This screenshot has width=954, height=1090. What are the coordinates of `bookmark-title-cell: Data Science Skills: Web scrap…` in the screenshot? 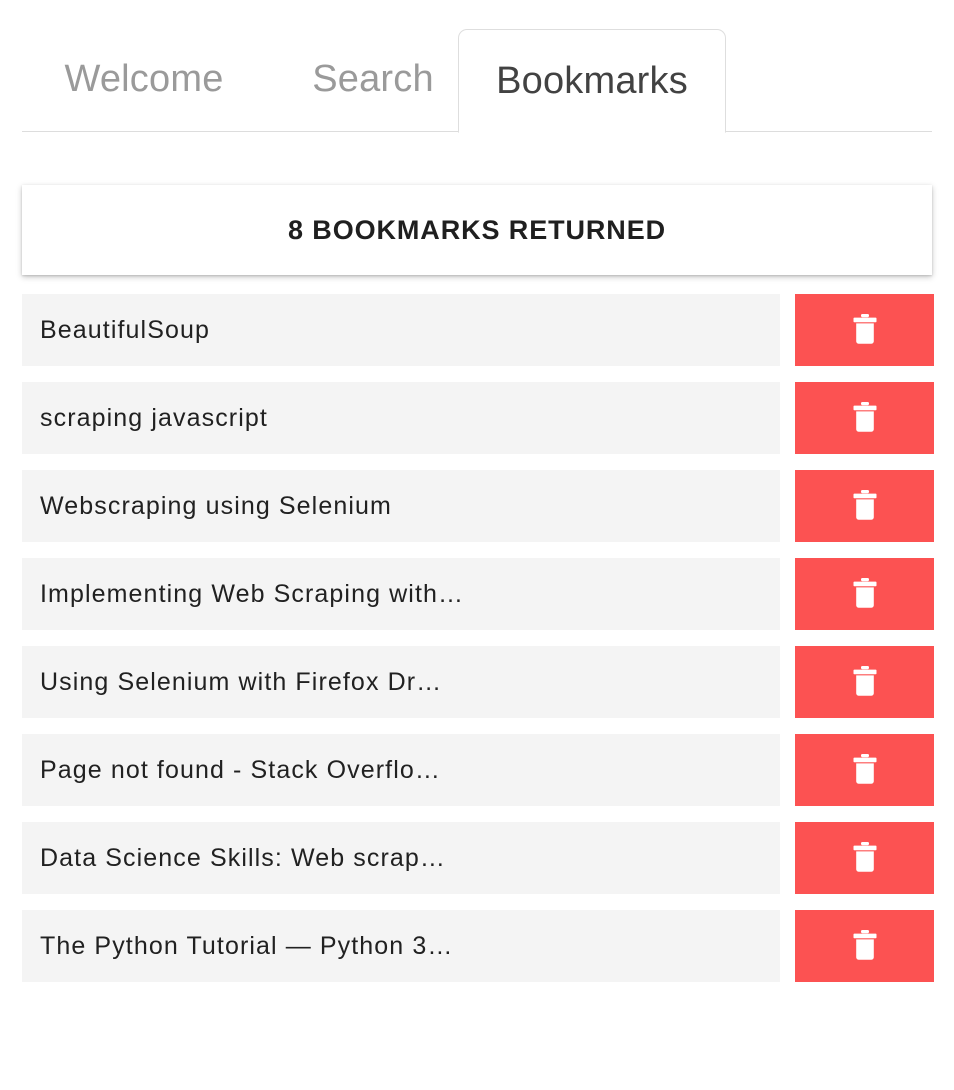 It's located at (401, 858).